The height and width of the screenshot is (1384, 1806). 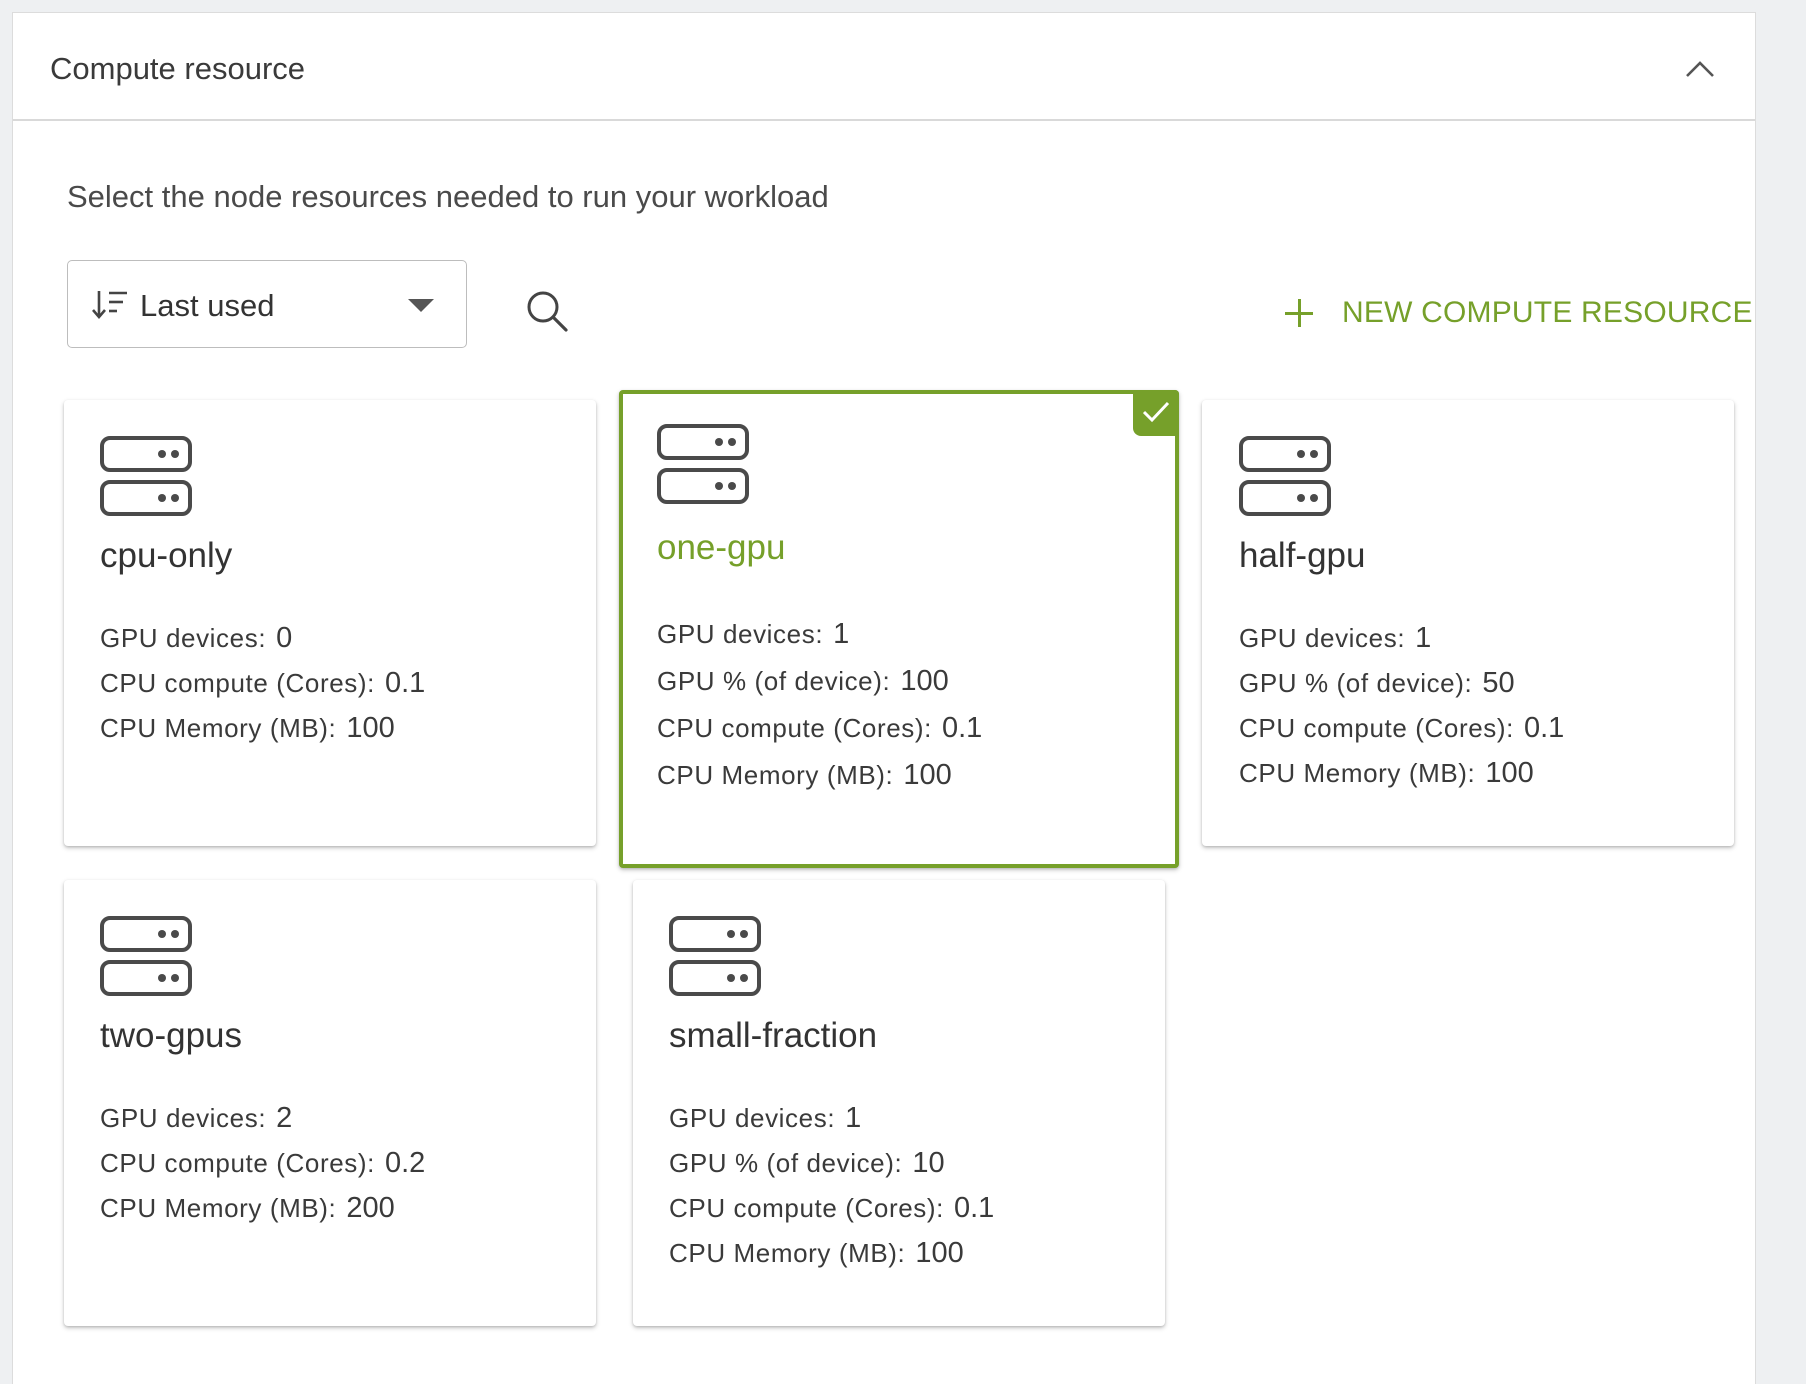 I want to click on selected-check-icon, so click(x=1156, y=413).